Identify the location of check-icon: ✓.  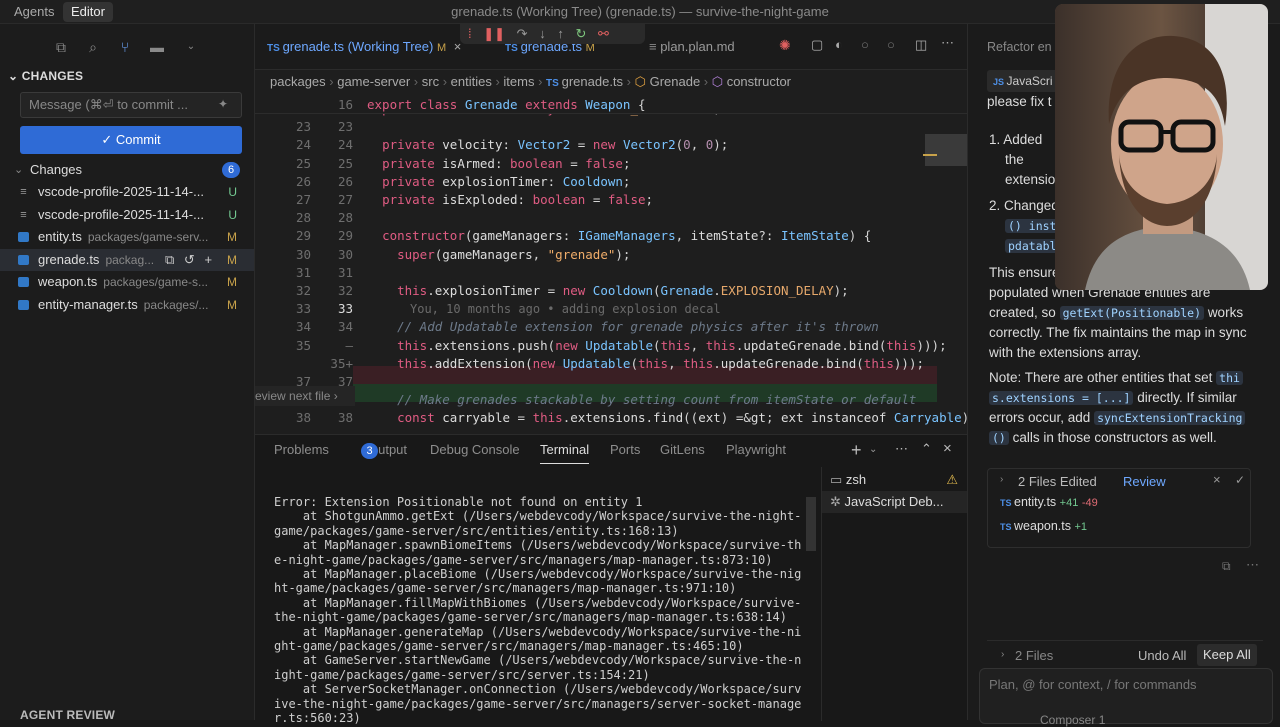
(1240, 480).